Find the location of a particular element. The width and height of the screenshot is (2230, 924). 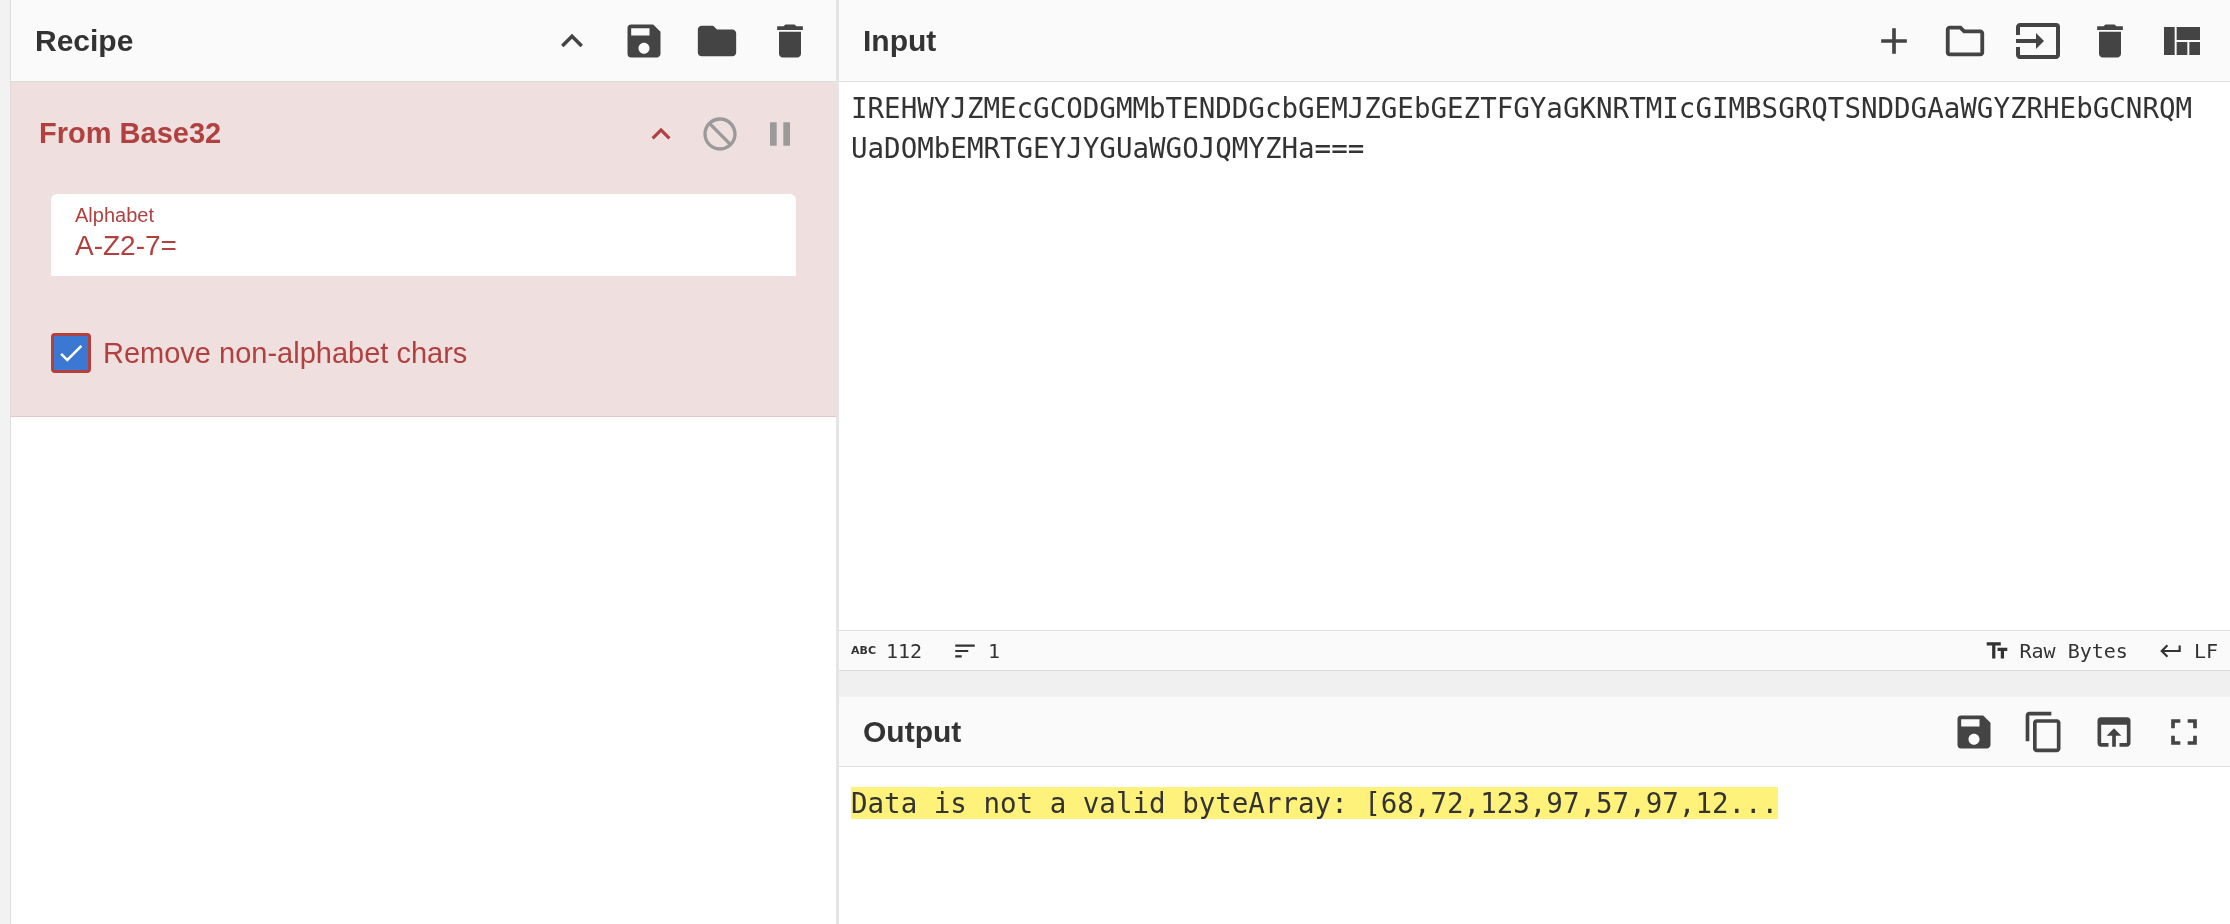

alphabet-field: Alphabet A-Z2-7= is located at coordinates (423, 234).